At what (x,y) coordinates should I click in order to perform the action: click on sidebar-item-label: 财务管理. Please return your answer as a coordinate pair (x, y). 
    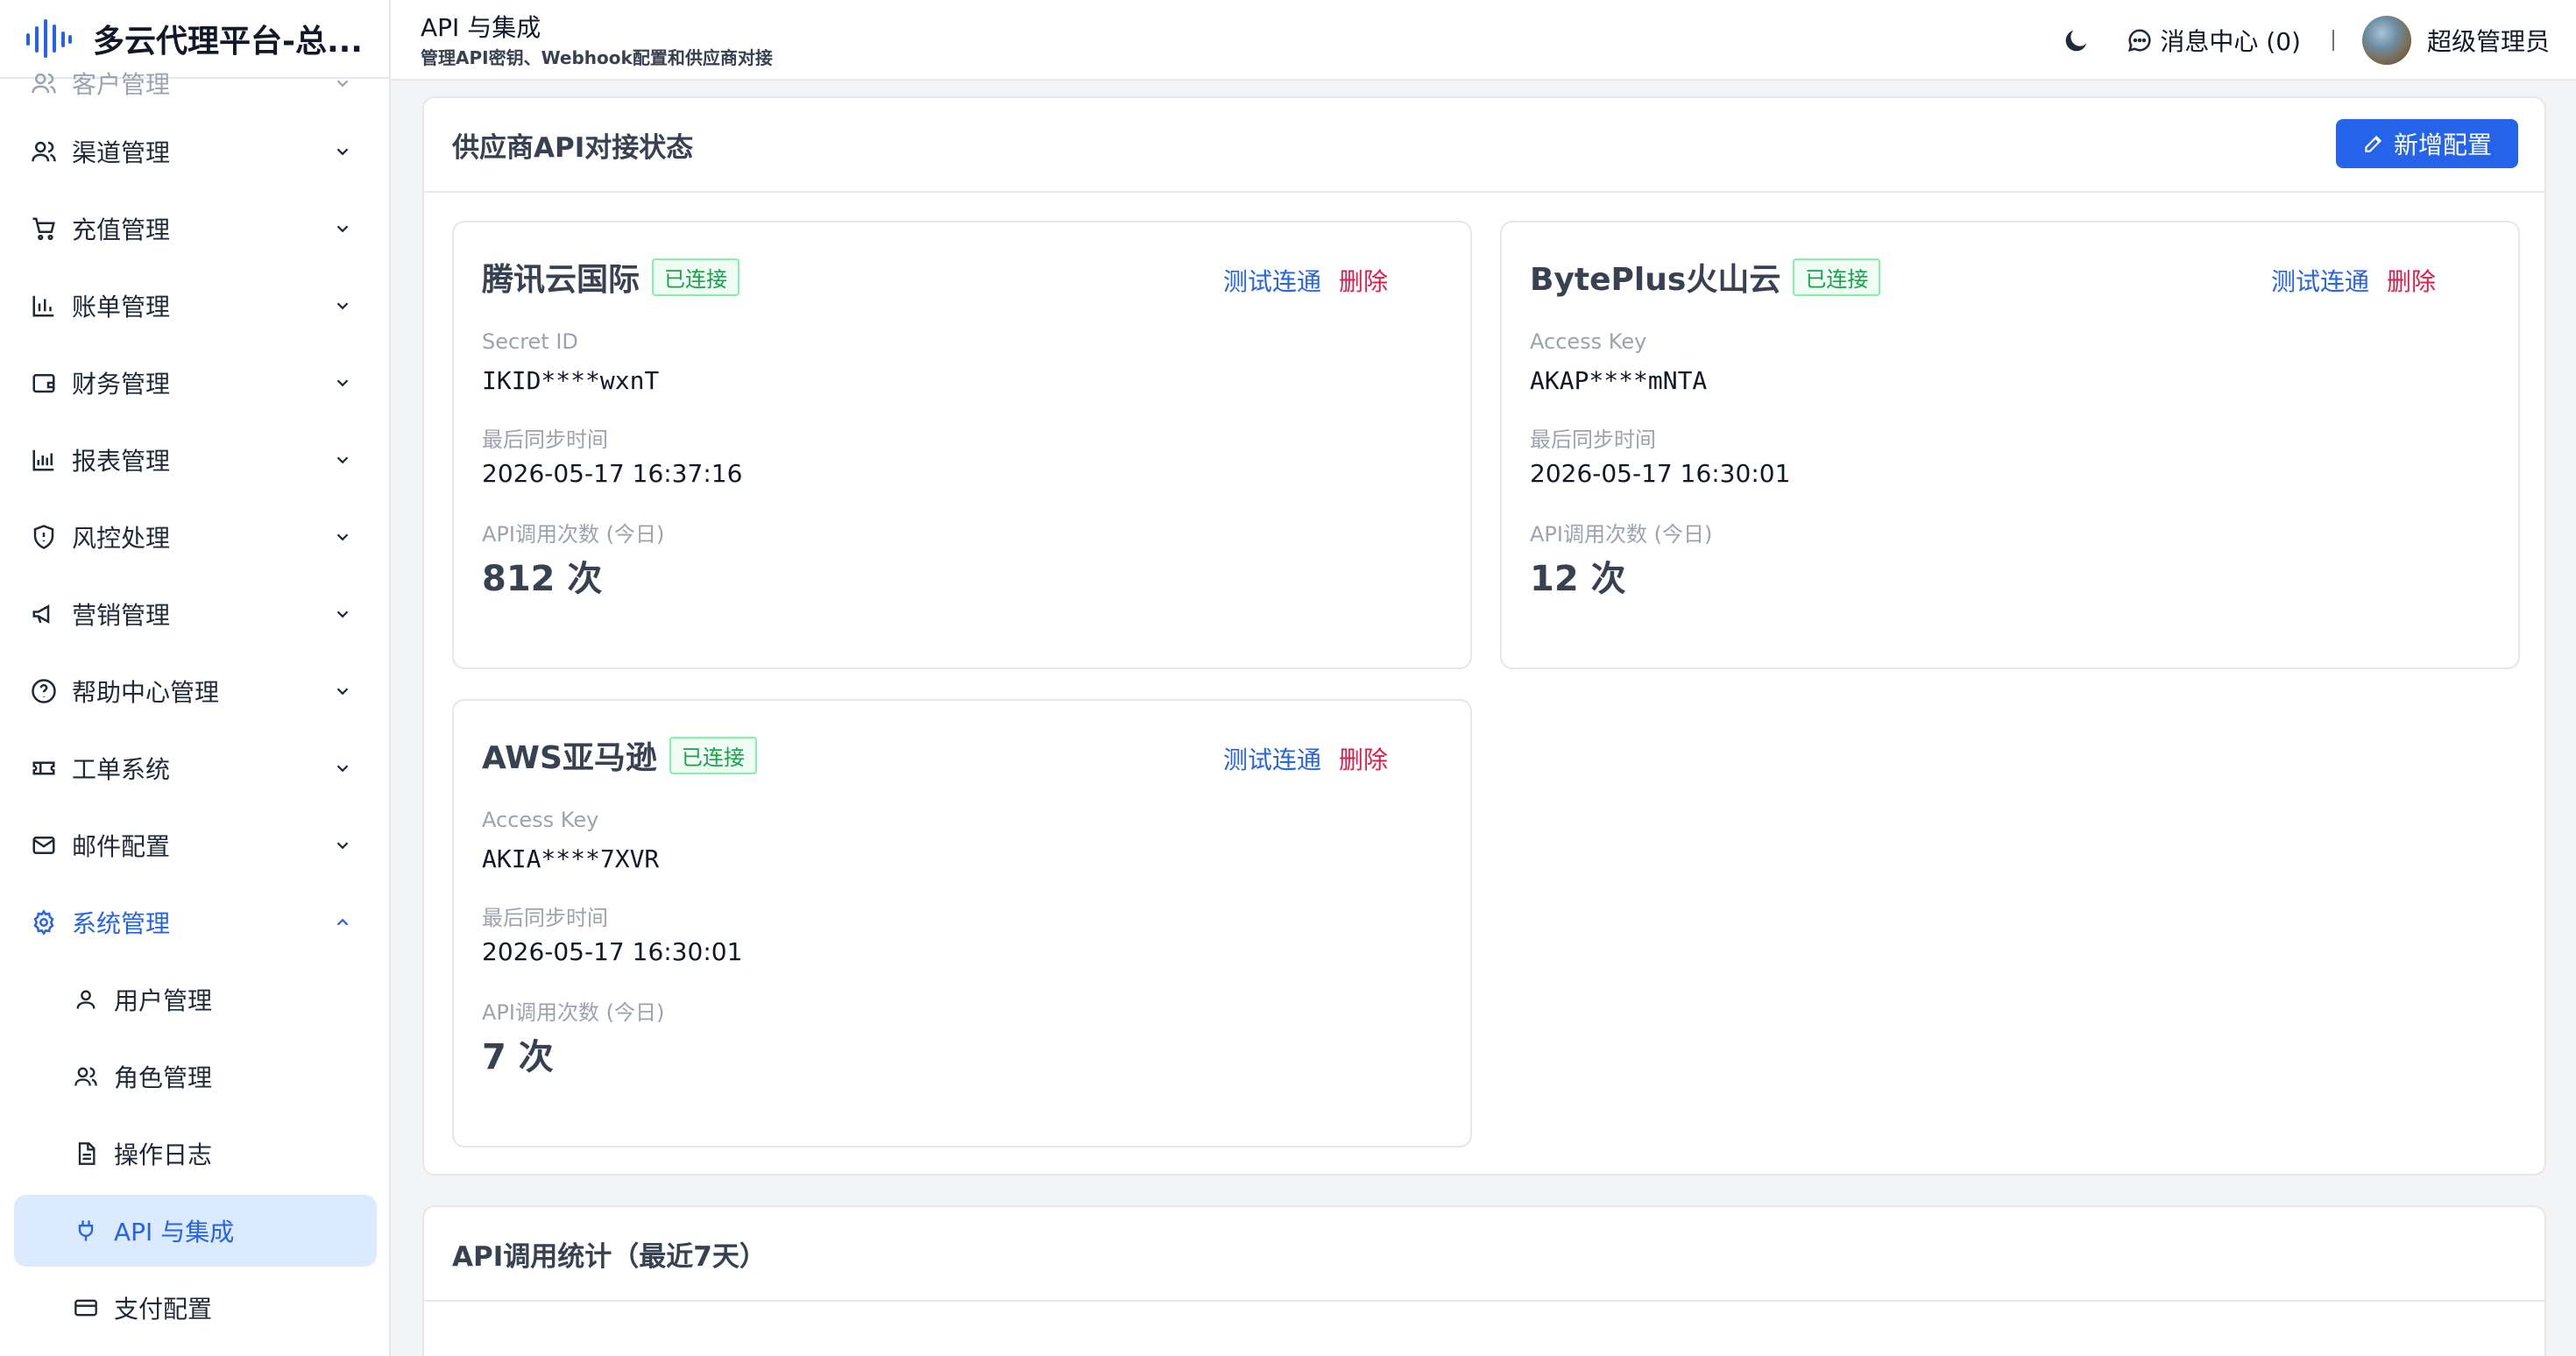
    Looking at the image, I should click on (121, 384).